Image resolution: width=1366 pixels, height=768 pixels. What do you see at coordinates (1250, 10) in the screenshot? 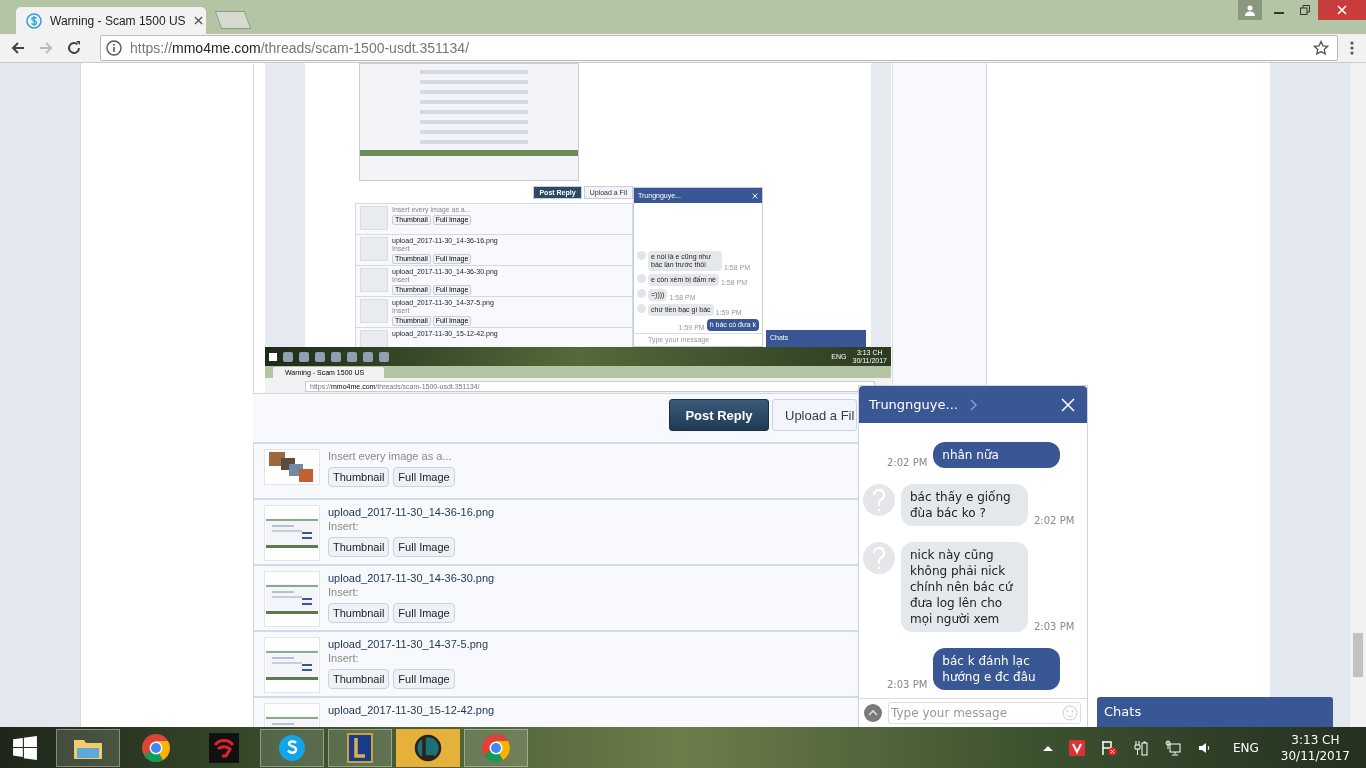
I see `user-icon` at bounding box center [1250, 10].